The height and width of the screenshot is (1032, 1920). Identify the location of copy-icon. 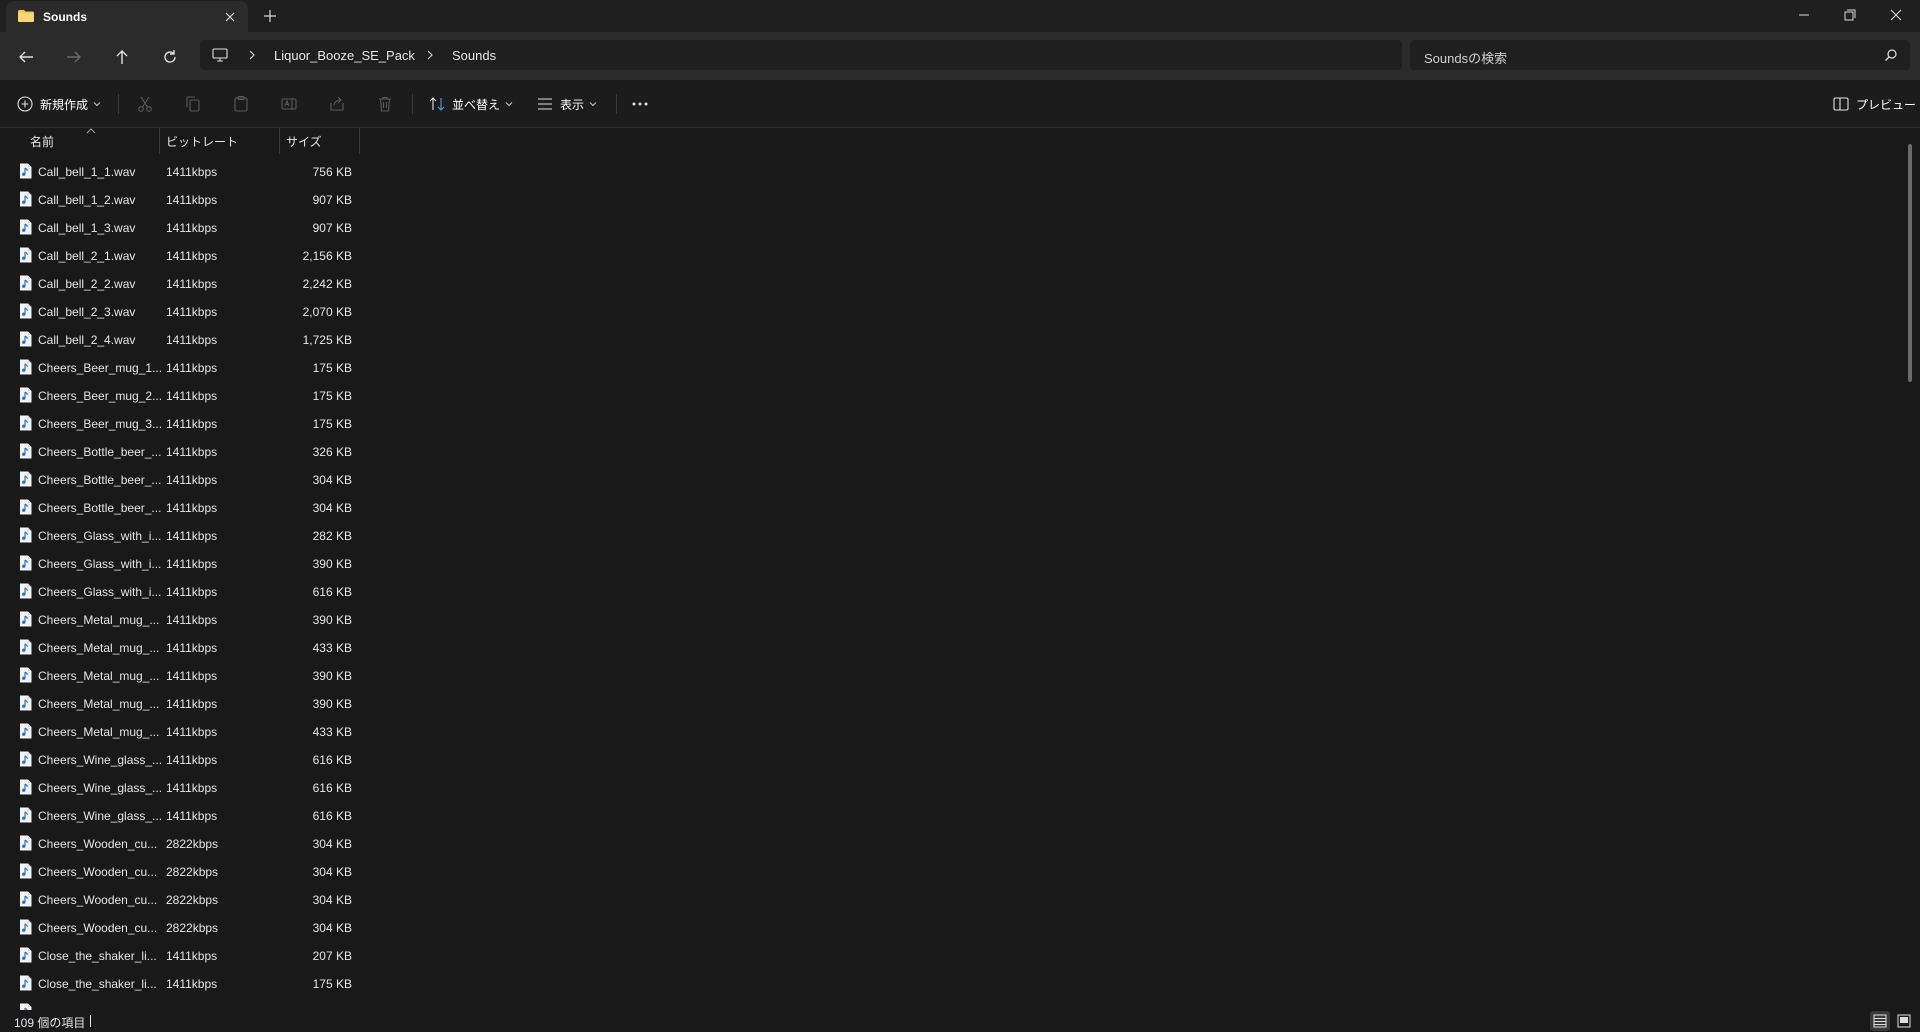
(193, 104).